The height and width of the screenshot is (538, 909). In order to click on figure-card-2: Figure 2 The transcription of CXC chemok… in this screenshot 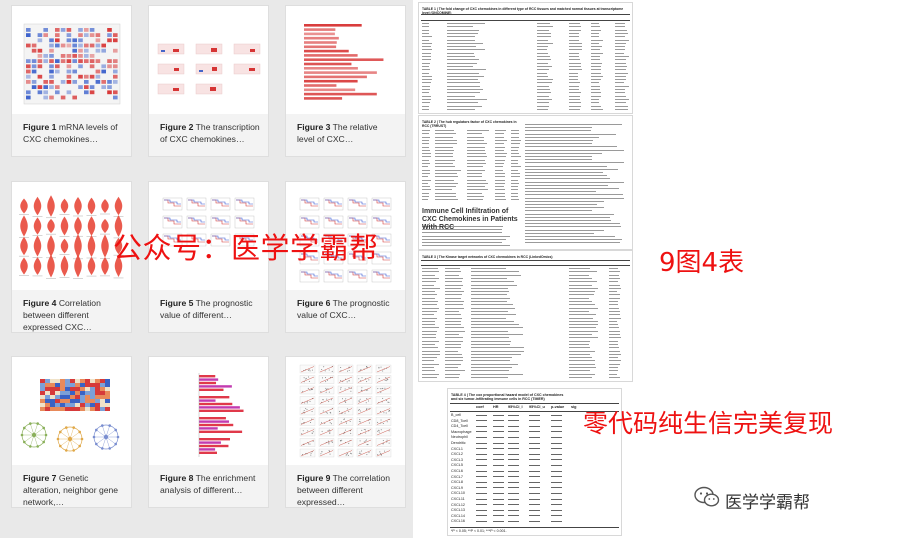, I will do `click(208, 81)`.